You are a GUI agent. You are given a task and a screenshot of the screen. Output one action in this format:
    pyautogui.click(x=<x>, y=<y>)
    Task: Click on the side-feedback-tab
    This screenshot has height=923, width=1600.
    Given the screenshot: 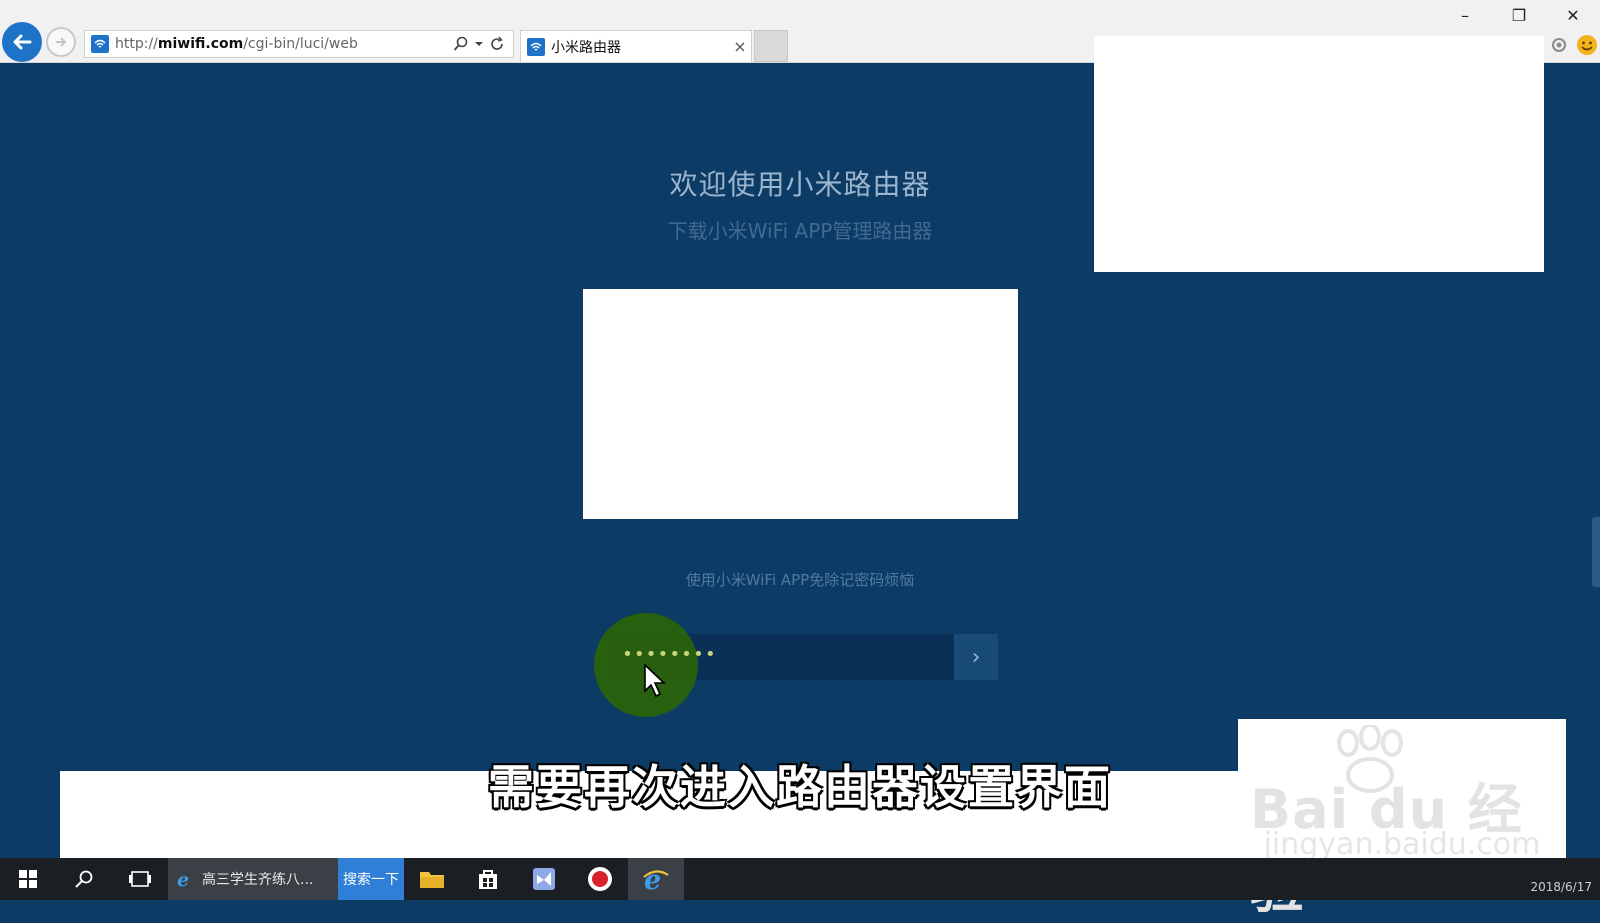 What is the action you would take?
    pyautogui.click(x=1596, y=552)
    